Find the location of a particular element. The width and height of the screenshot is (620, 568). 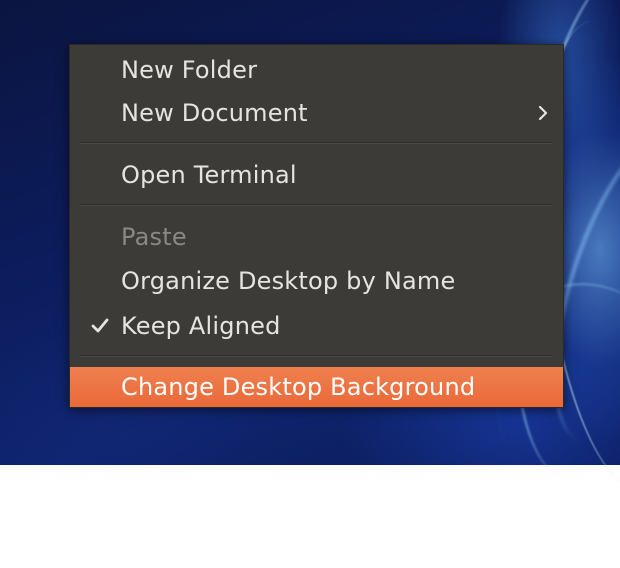

menu-item-paste: Paste is located at coordinates (316, 237).